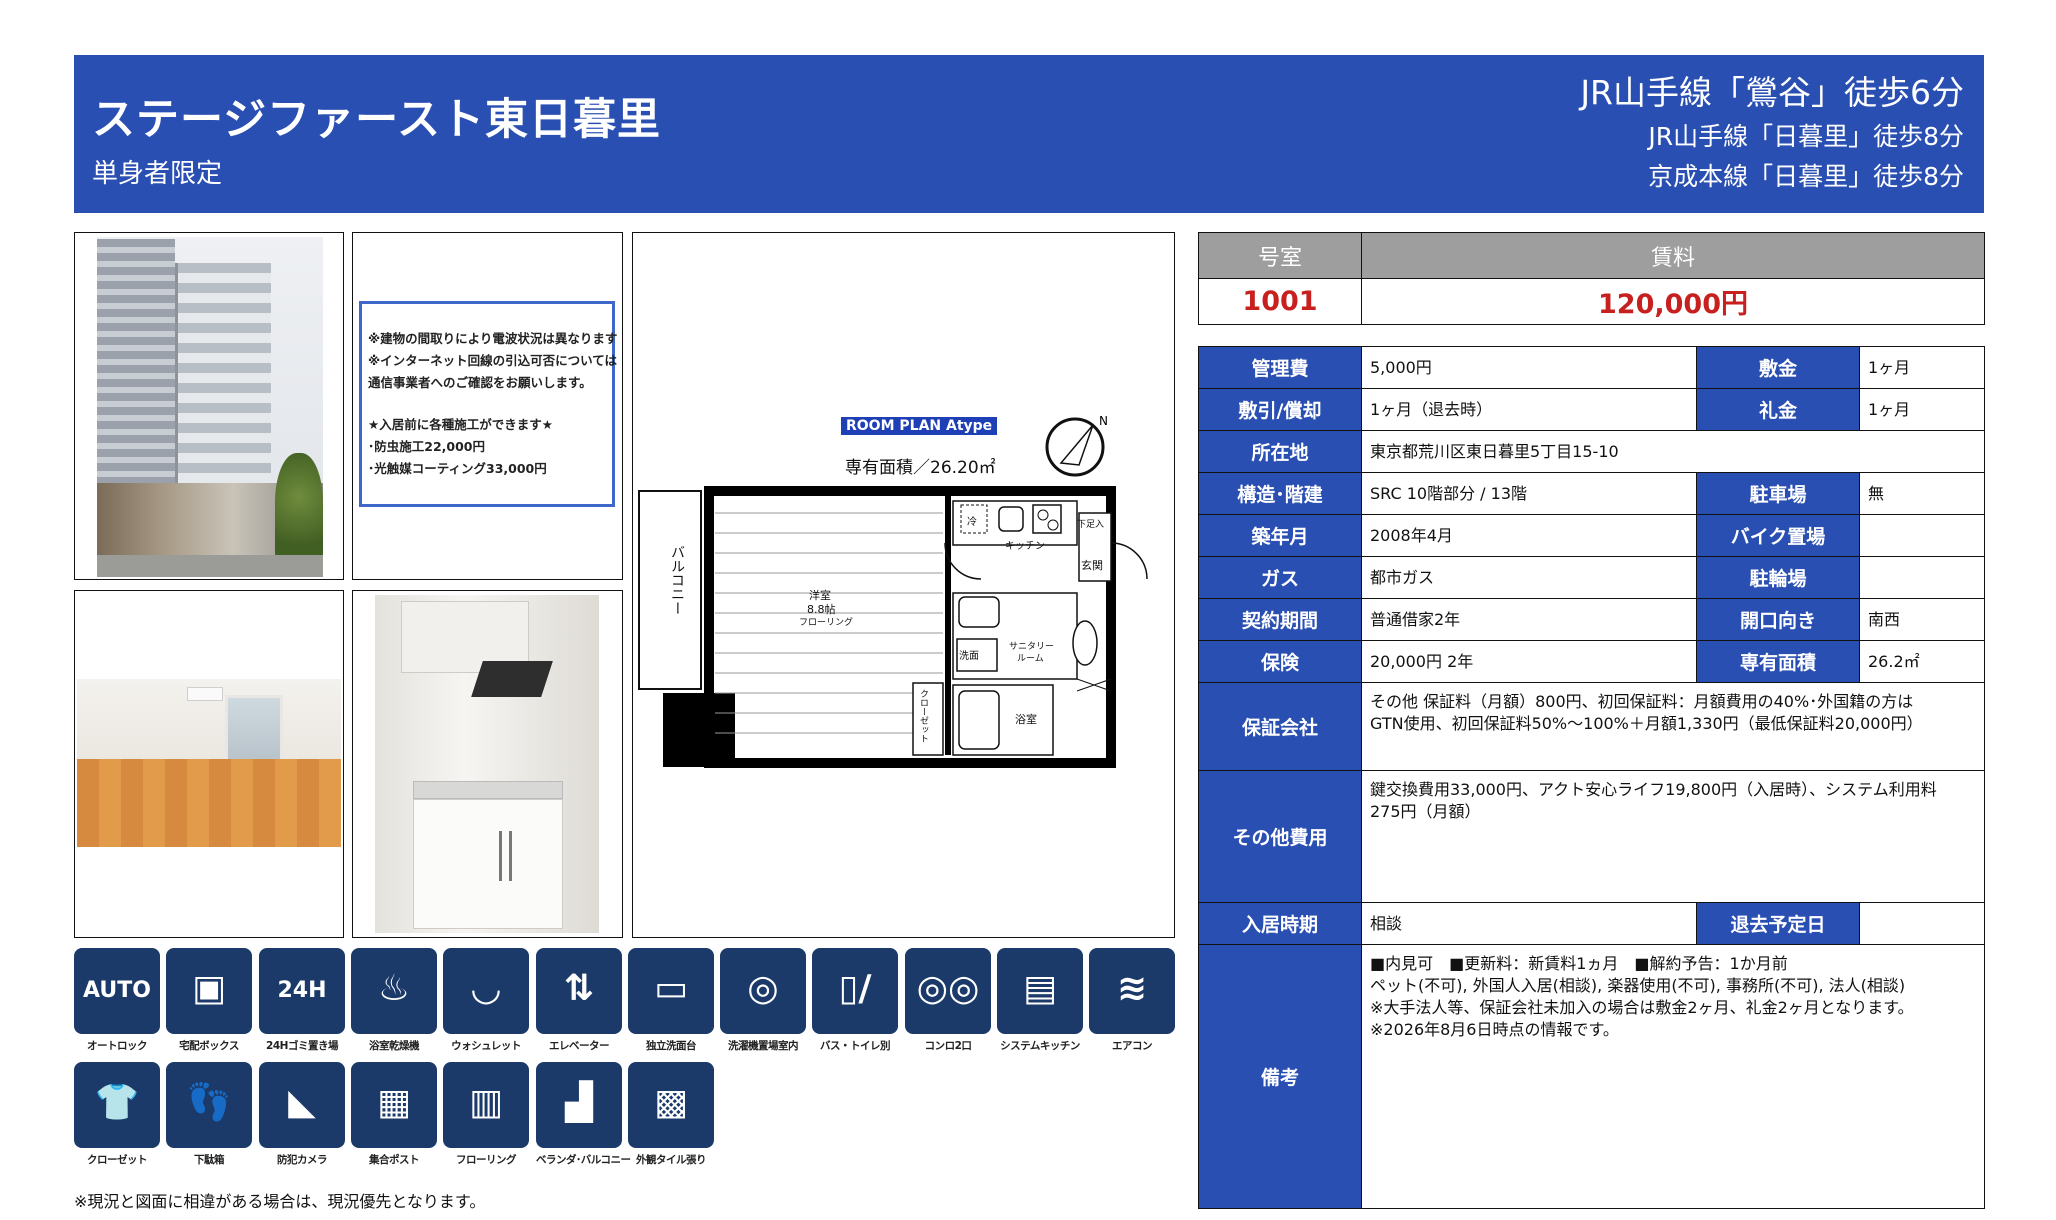  Describe the element at coordinates (1922, 619) in the screenshot. I see `value-facing: 南西` at that location.